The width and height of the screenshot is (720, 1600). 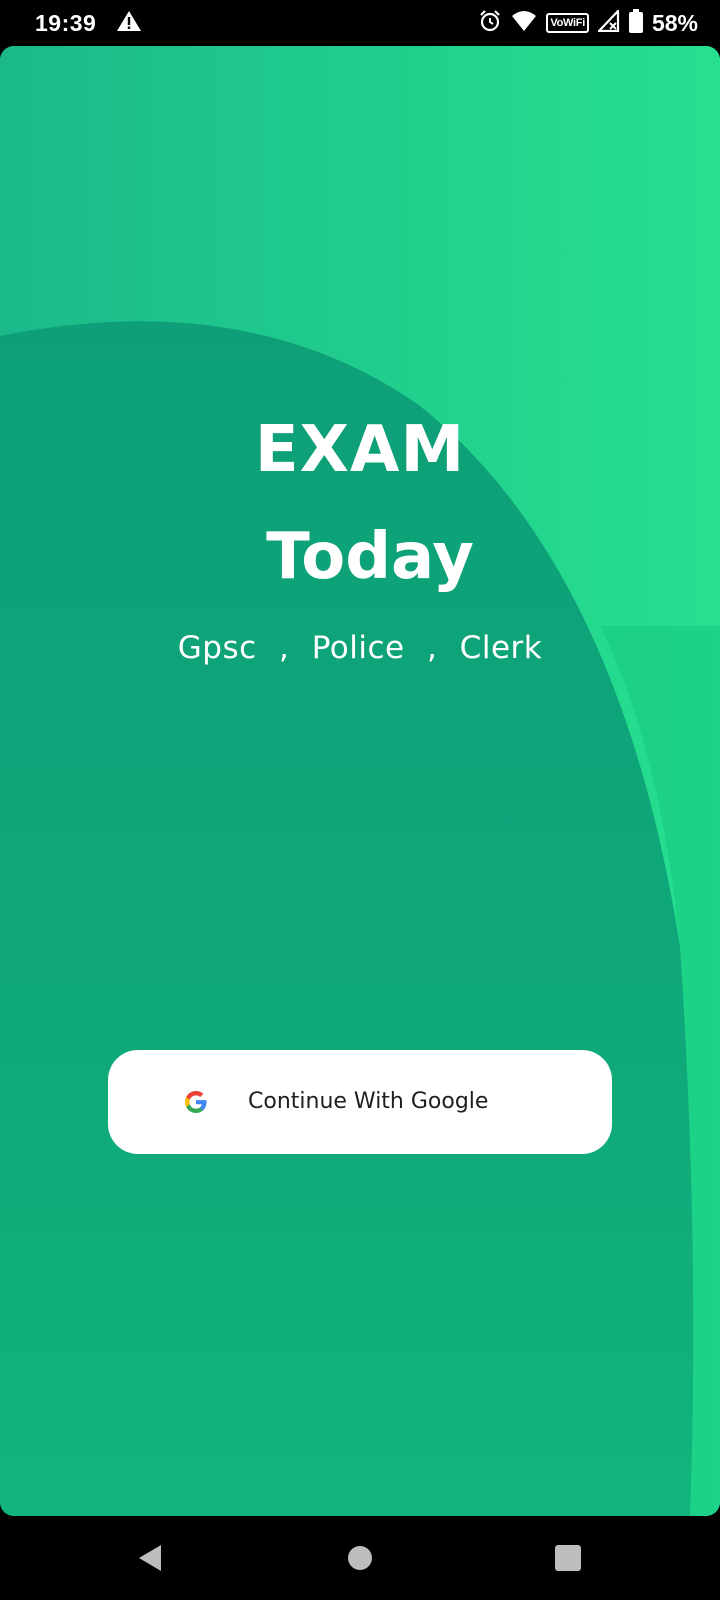 I want to click on google-button-label: Continue With Google, so click(x=368, y=1101).